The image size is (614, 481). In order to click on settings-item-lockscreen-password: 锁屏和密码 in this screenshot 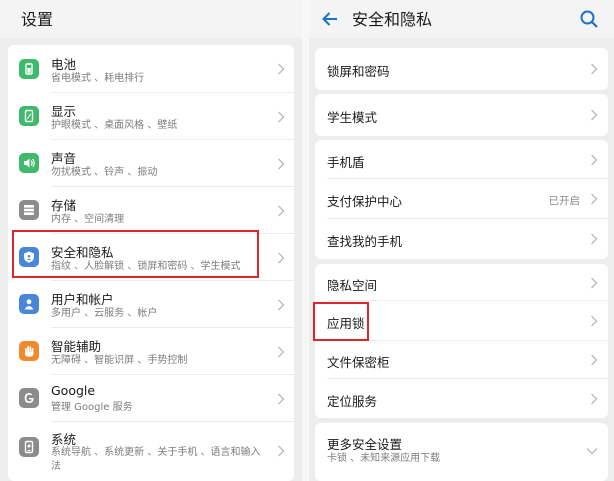, I will do `click(461, 69)`.